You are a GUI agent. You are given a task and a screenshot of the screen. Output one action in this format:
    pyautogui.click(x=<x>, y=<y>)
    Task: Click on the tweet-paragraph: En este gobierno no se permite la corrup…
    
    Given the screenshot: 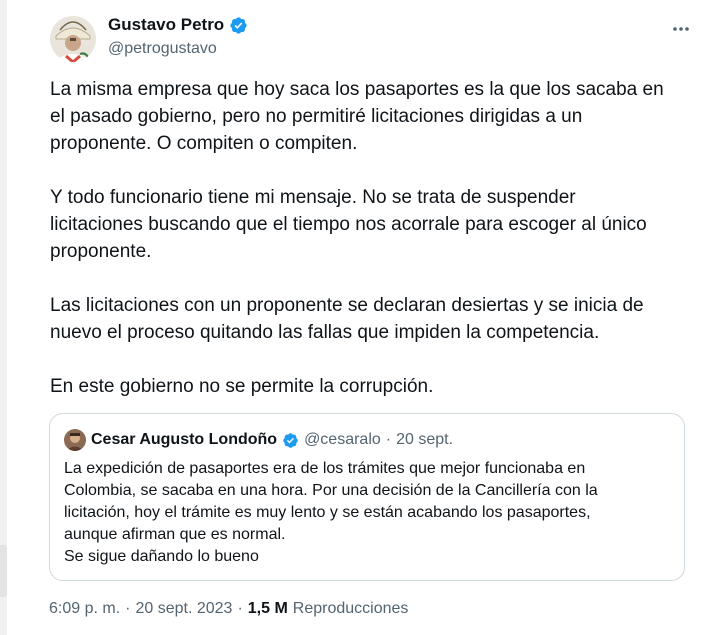 What is the action you would take?
    pyautogui.click(x=370, y=386)
    